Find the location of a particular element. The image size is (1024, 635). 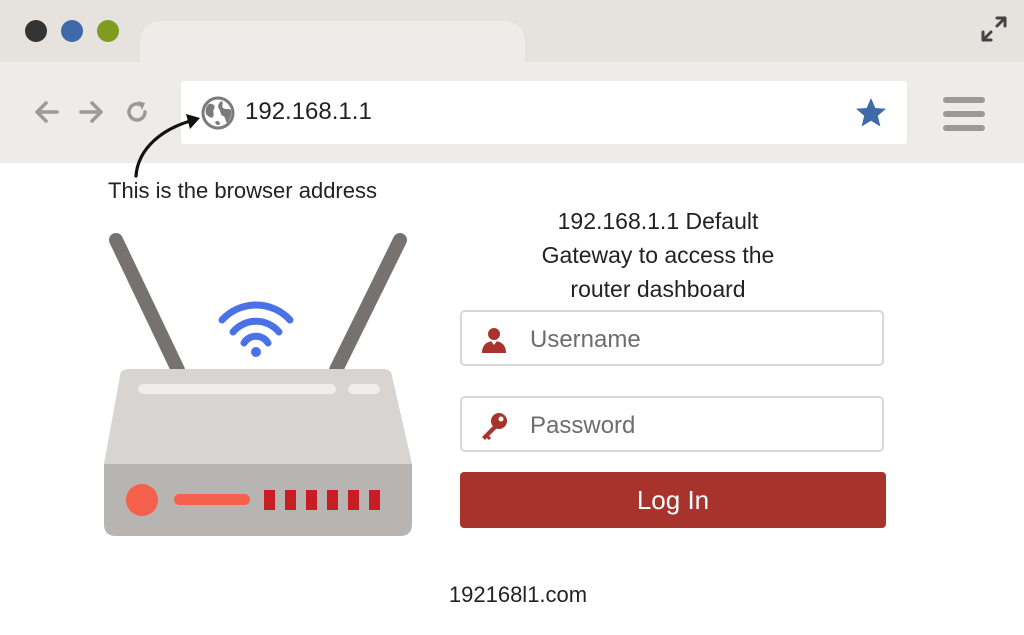

status-led is located at coordinates (212, 499).